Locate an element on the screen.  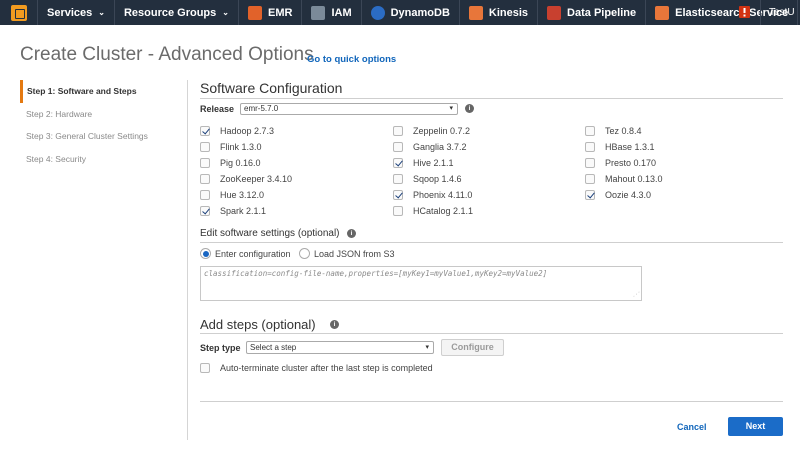
app-ganglia: Ganglia 3.7.2 is located at coordinates (430, 147).